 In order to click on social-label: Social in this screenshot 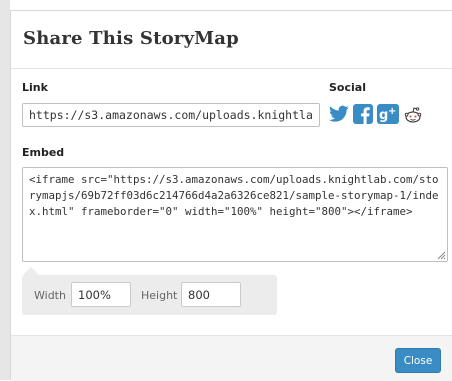, I will do `click(347, 87)`.